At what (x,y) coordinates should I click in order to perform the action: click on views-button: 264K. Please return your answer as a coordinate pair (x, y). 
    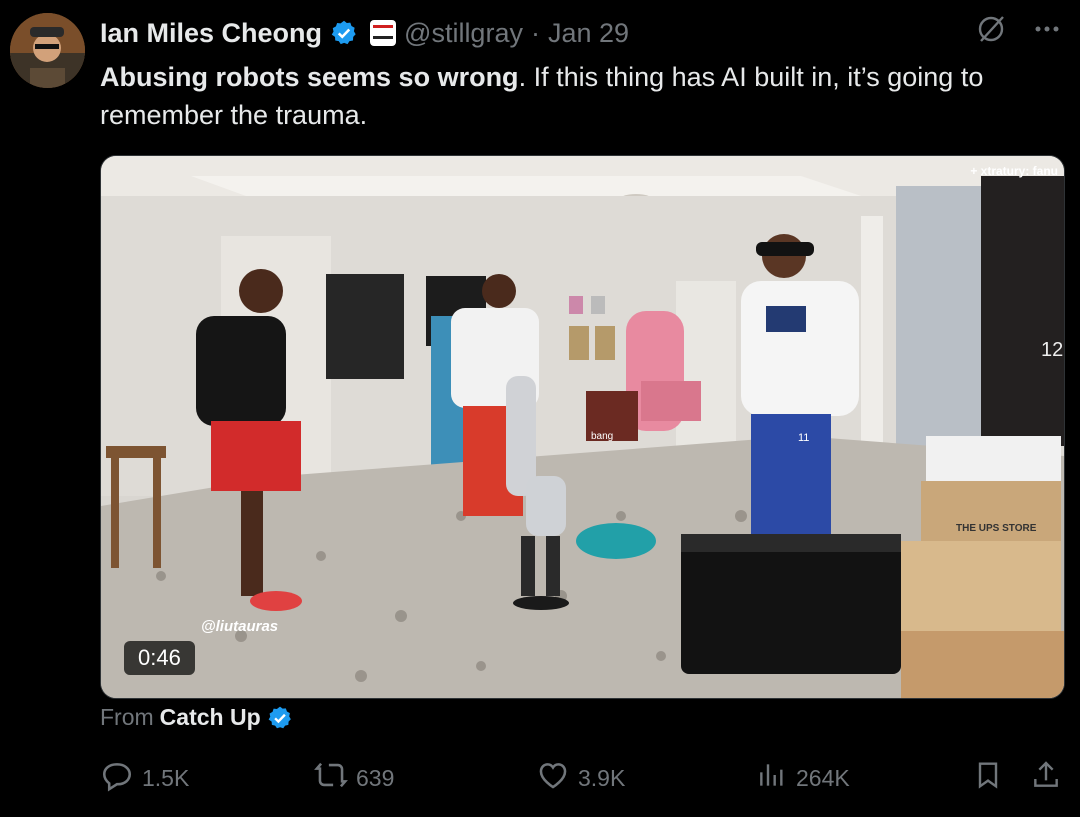
    Looking at the image, I should click on (803, 778).